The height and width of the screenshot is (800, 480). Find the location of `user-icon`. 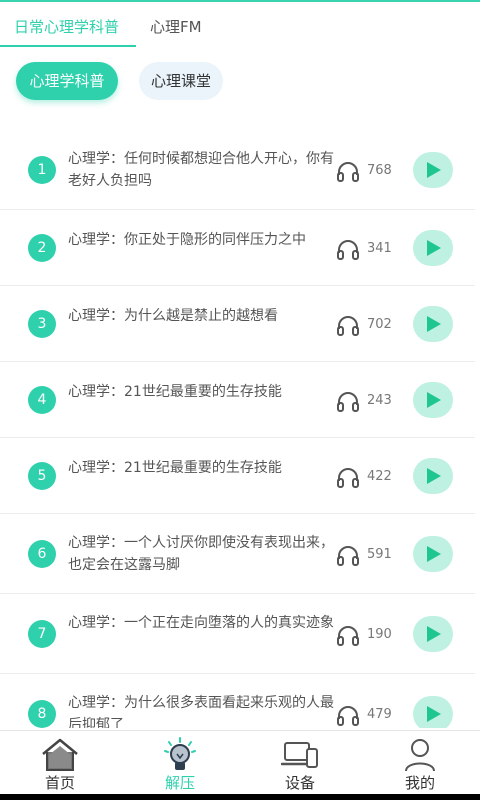

user-icon is located at coordinates (420, 755).